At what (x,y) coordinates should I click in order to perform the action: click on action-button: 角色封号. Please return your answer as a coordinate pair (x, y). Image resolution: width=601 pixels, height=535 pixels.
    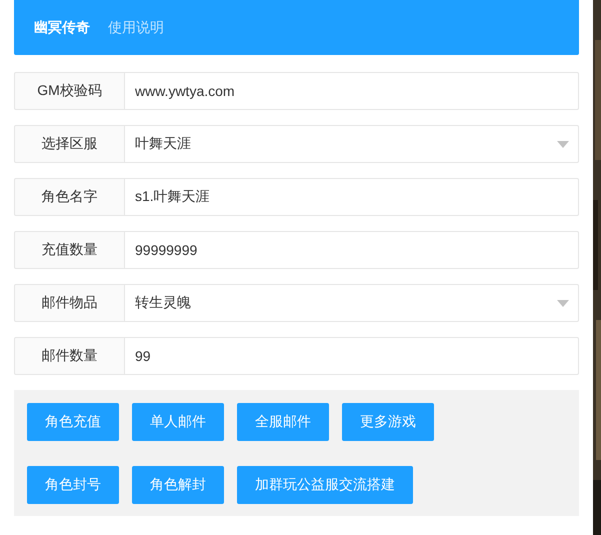
    Looking at the image, I should click on (73, 485).